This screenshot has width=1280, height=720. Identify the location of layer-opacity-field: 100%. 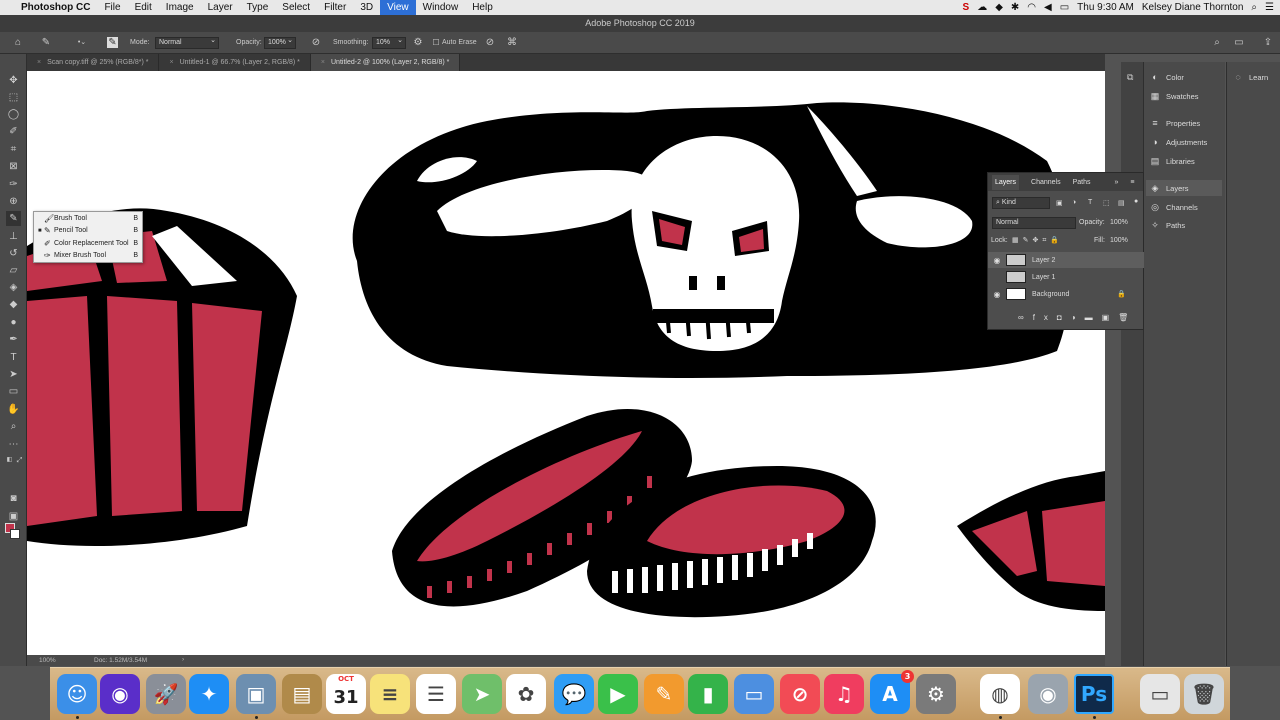
(1119, 222).